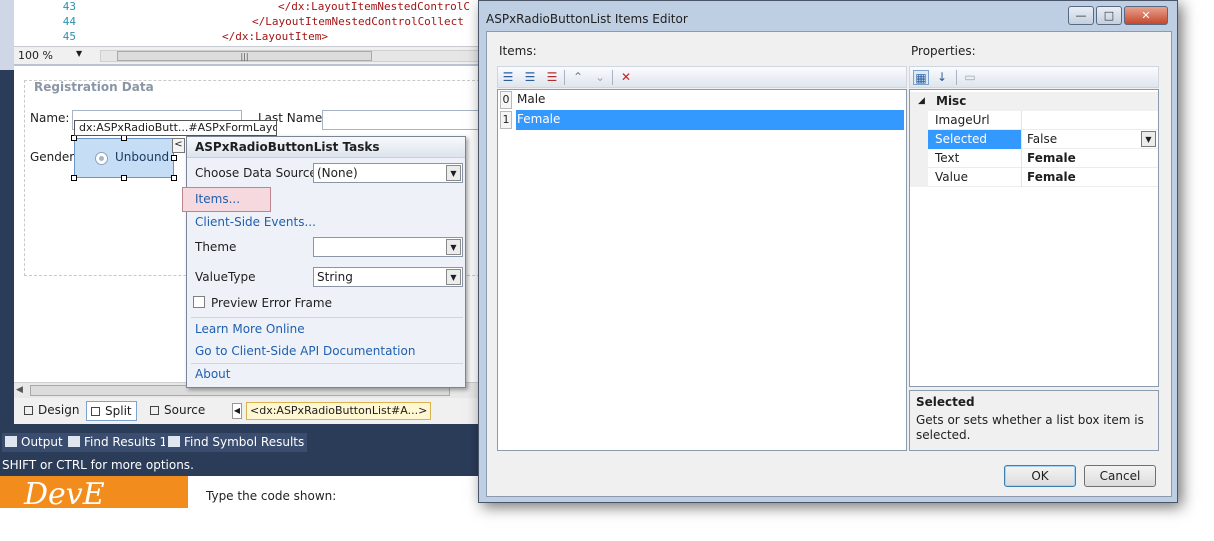 This screenshot has height=541, width=1214. Describe the element at coordinates (951, 101) in the screenshot. I see `category-label: Misc` at that location.